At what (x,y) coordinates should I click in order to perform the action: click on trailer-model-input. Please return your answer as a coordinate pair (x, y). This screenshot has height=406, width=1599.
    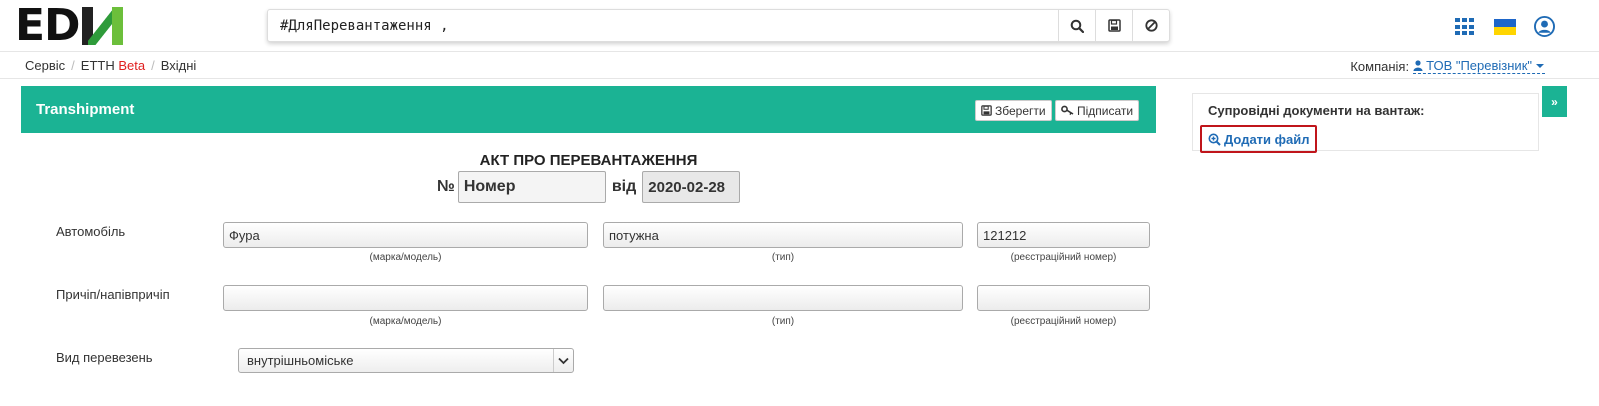
    Looking at the image, I should click on (405, 298).